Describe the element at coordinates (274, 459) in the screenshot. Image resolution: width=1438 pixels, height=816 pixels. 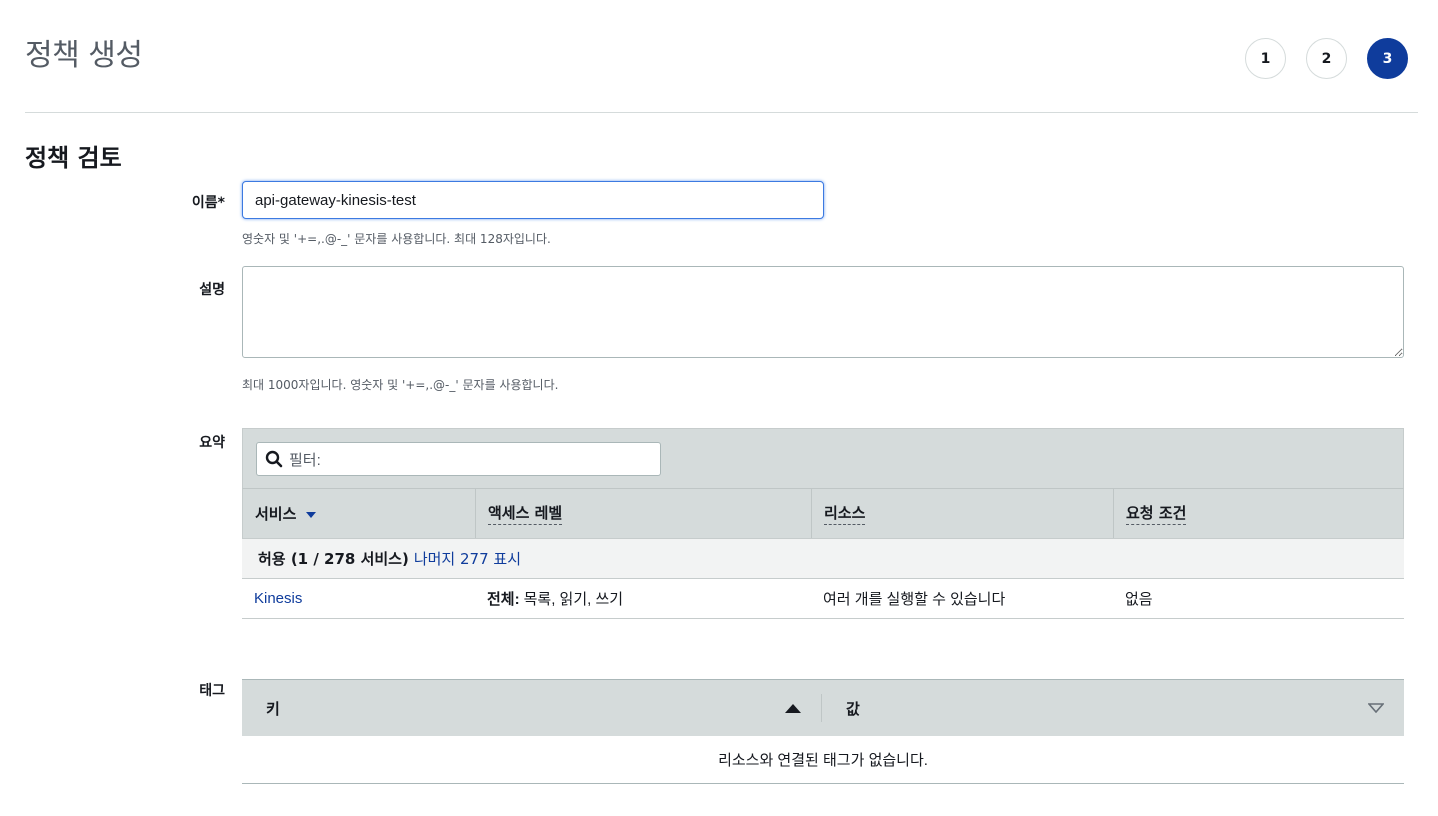
I see `search-icon` at that location.